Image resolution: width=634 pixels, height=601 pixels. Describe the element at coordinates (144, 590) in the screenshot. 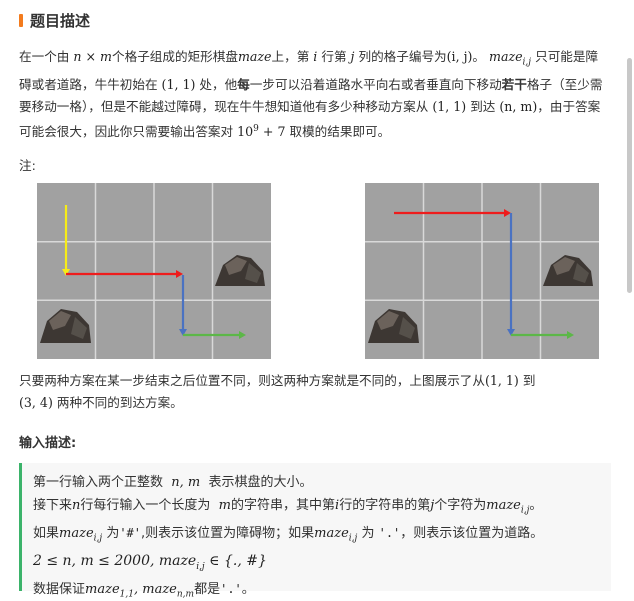

I see `input-line-5: 数据保证maze1,1, mazen,m都是'.'。` at that location.